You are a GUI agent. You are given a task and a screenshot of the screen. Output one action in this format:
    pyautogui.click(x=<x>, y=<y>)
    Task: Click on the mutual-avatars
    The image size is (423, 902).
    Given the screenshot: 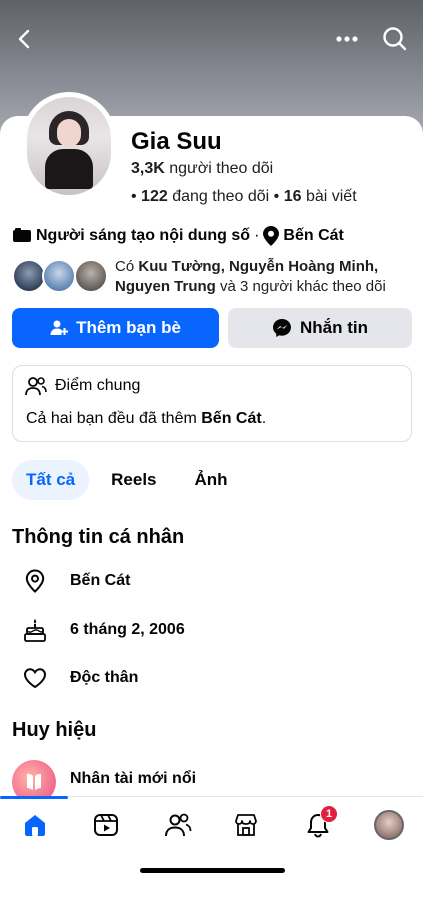 What is the action you would take?
    pyautogui.click(x=62, y=277)
    